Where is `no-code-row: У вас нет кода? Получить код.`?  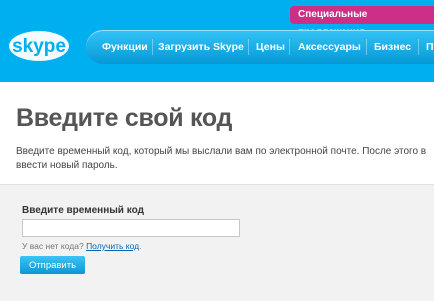
no-code-row: У вас нет кода? Получить код. is located at coordinates (82, 246).